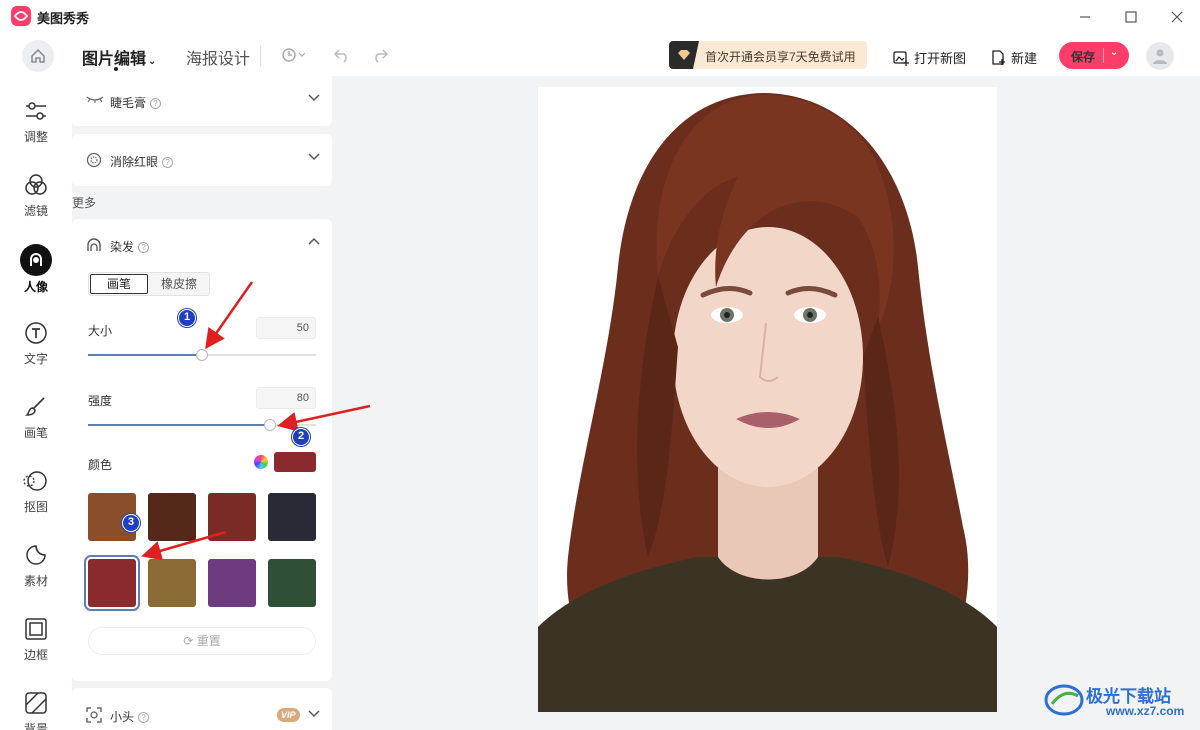  I want to click on annotation-badge: 3, so click(131, 523).